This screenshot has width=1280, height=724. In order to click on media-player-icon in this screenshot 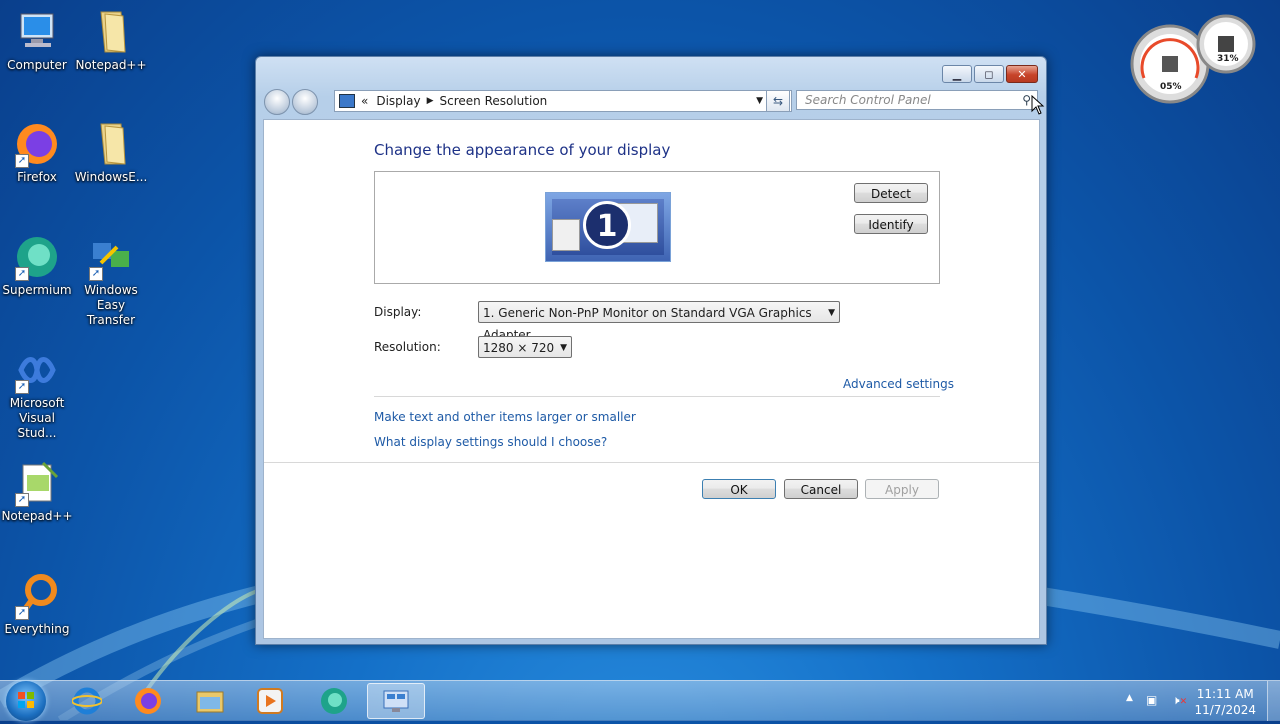, I will do `click(270, 701)`.